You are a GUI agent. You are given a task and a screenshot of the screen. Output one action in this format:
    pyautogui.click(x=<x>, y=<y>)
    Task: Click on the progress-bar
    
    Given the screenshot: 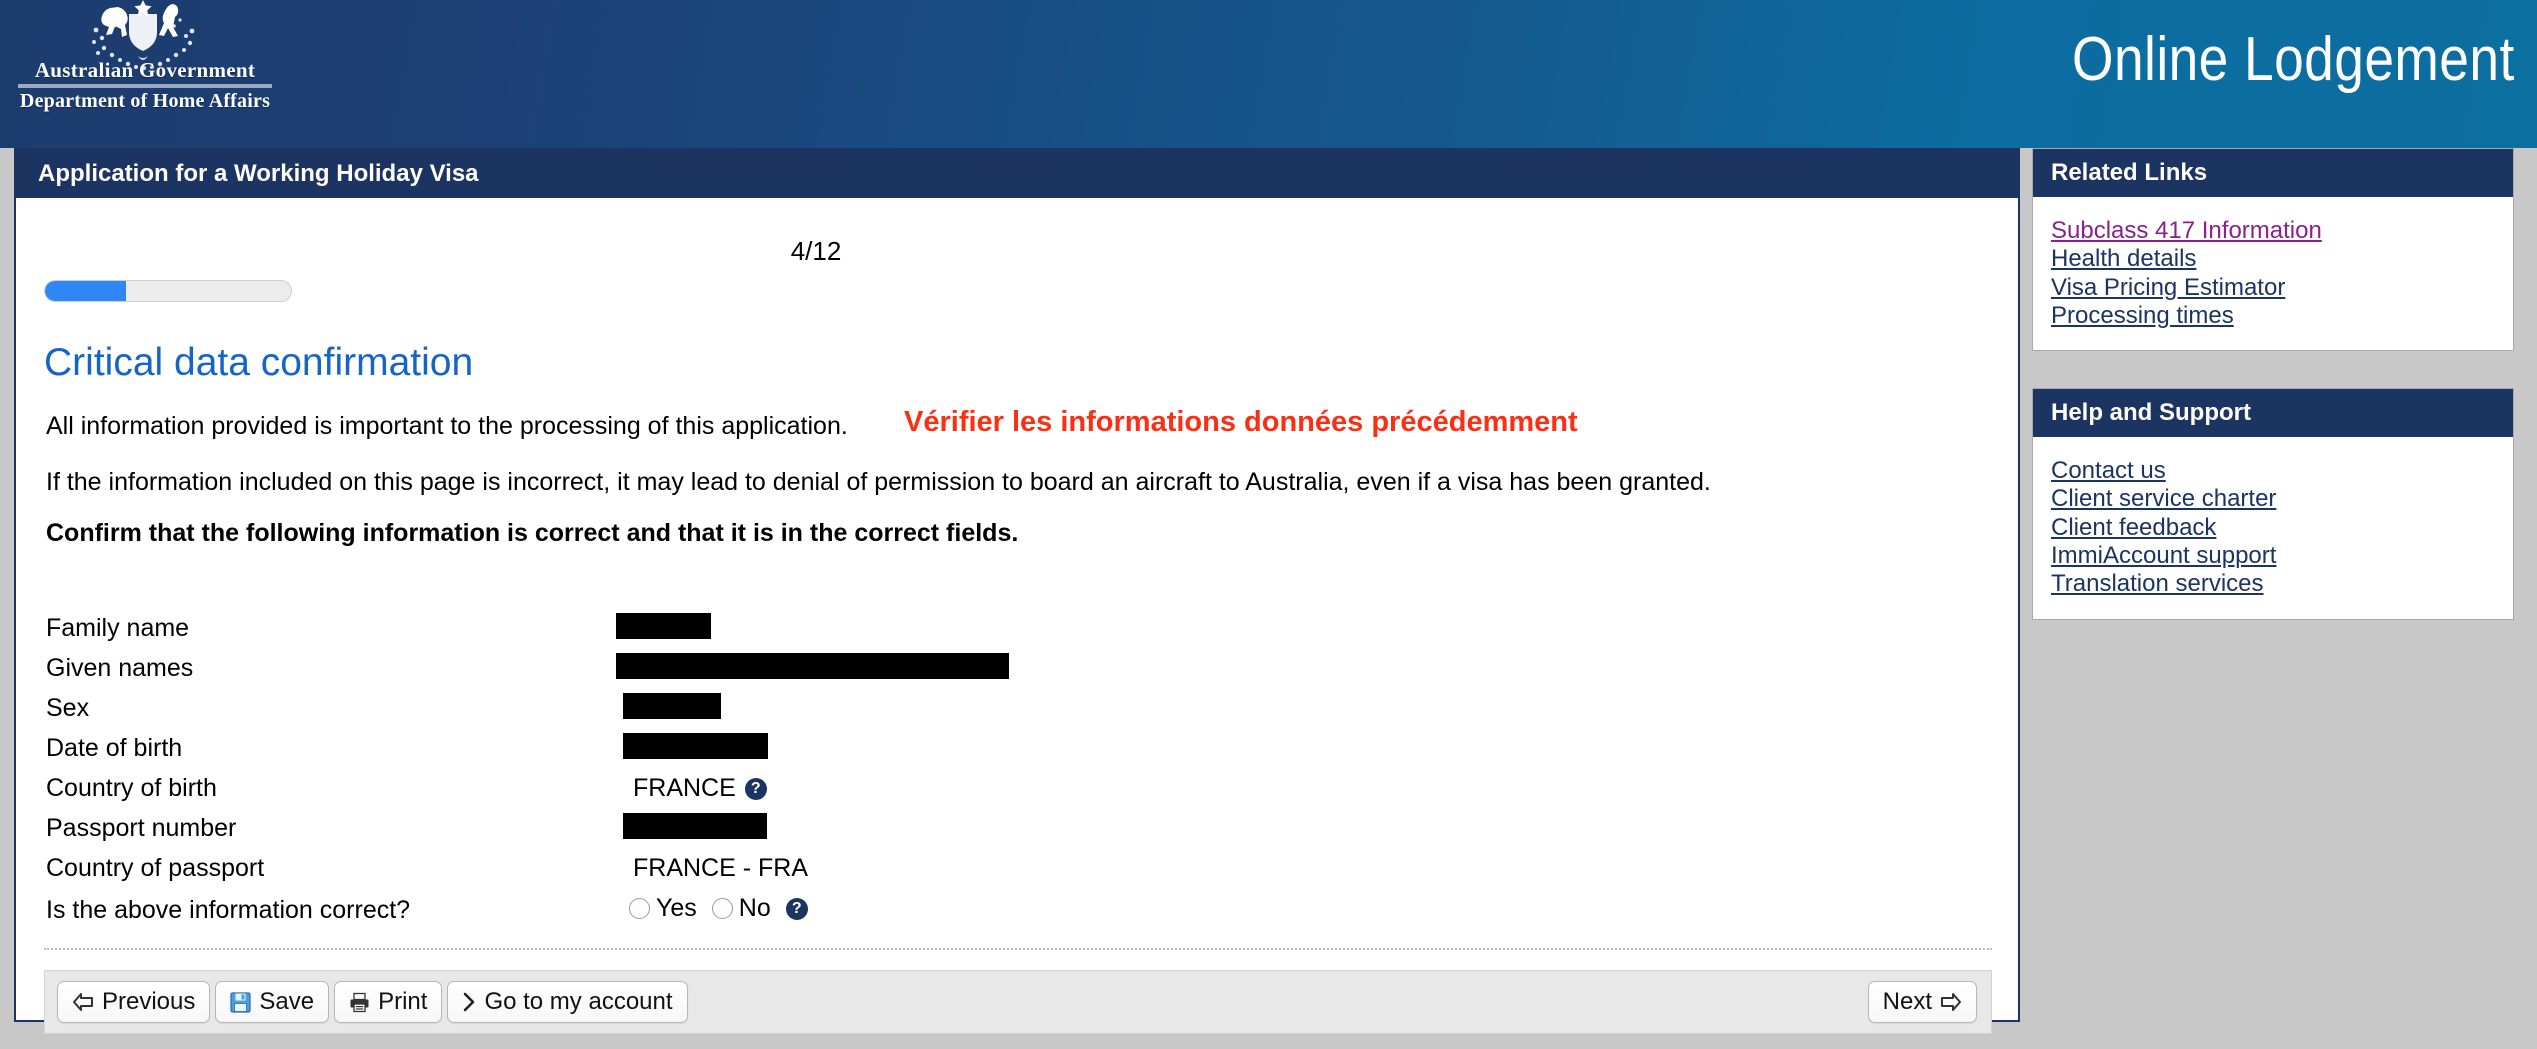 What is the action you would take?
    pyautogui.click(x=168, y=291)
    